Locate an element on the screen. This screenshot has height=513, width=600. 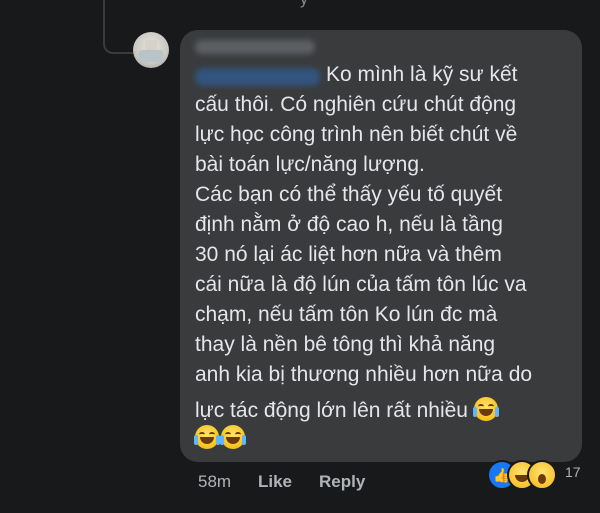
comment-line: định nằm ở độ cao h, nếu là tầng is located at coordinates (349, 224).